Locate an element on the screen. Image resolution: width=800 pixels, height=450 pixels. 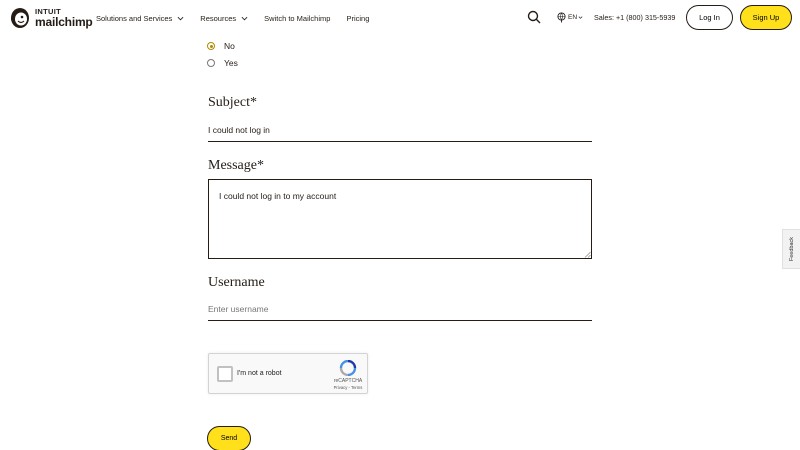
recaptcha-privacy-terms-links: Privacy - Terms is located at coordinates (348, 387).